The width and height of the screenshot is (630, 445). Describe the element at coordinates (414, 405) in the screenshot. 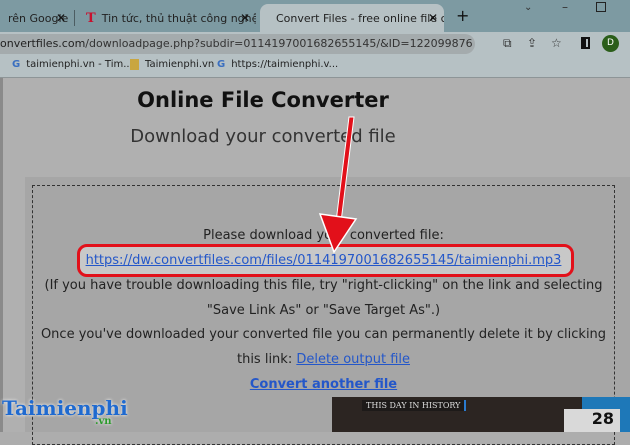

I see `video-label: THIS DAY IN HISTORY` at that location.